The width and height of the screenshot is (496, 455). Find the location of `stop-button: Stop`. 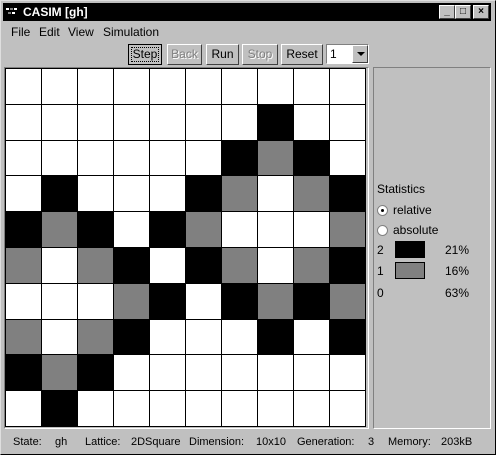

stop-button: Stop is located at coordinates (260, 54).